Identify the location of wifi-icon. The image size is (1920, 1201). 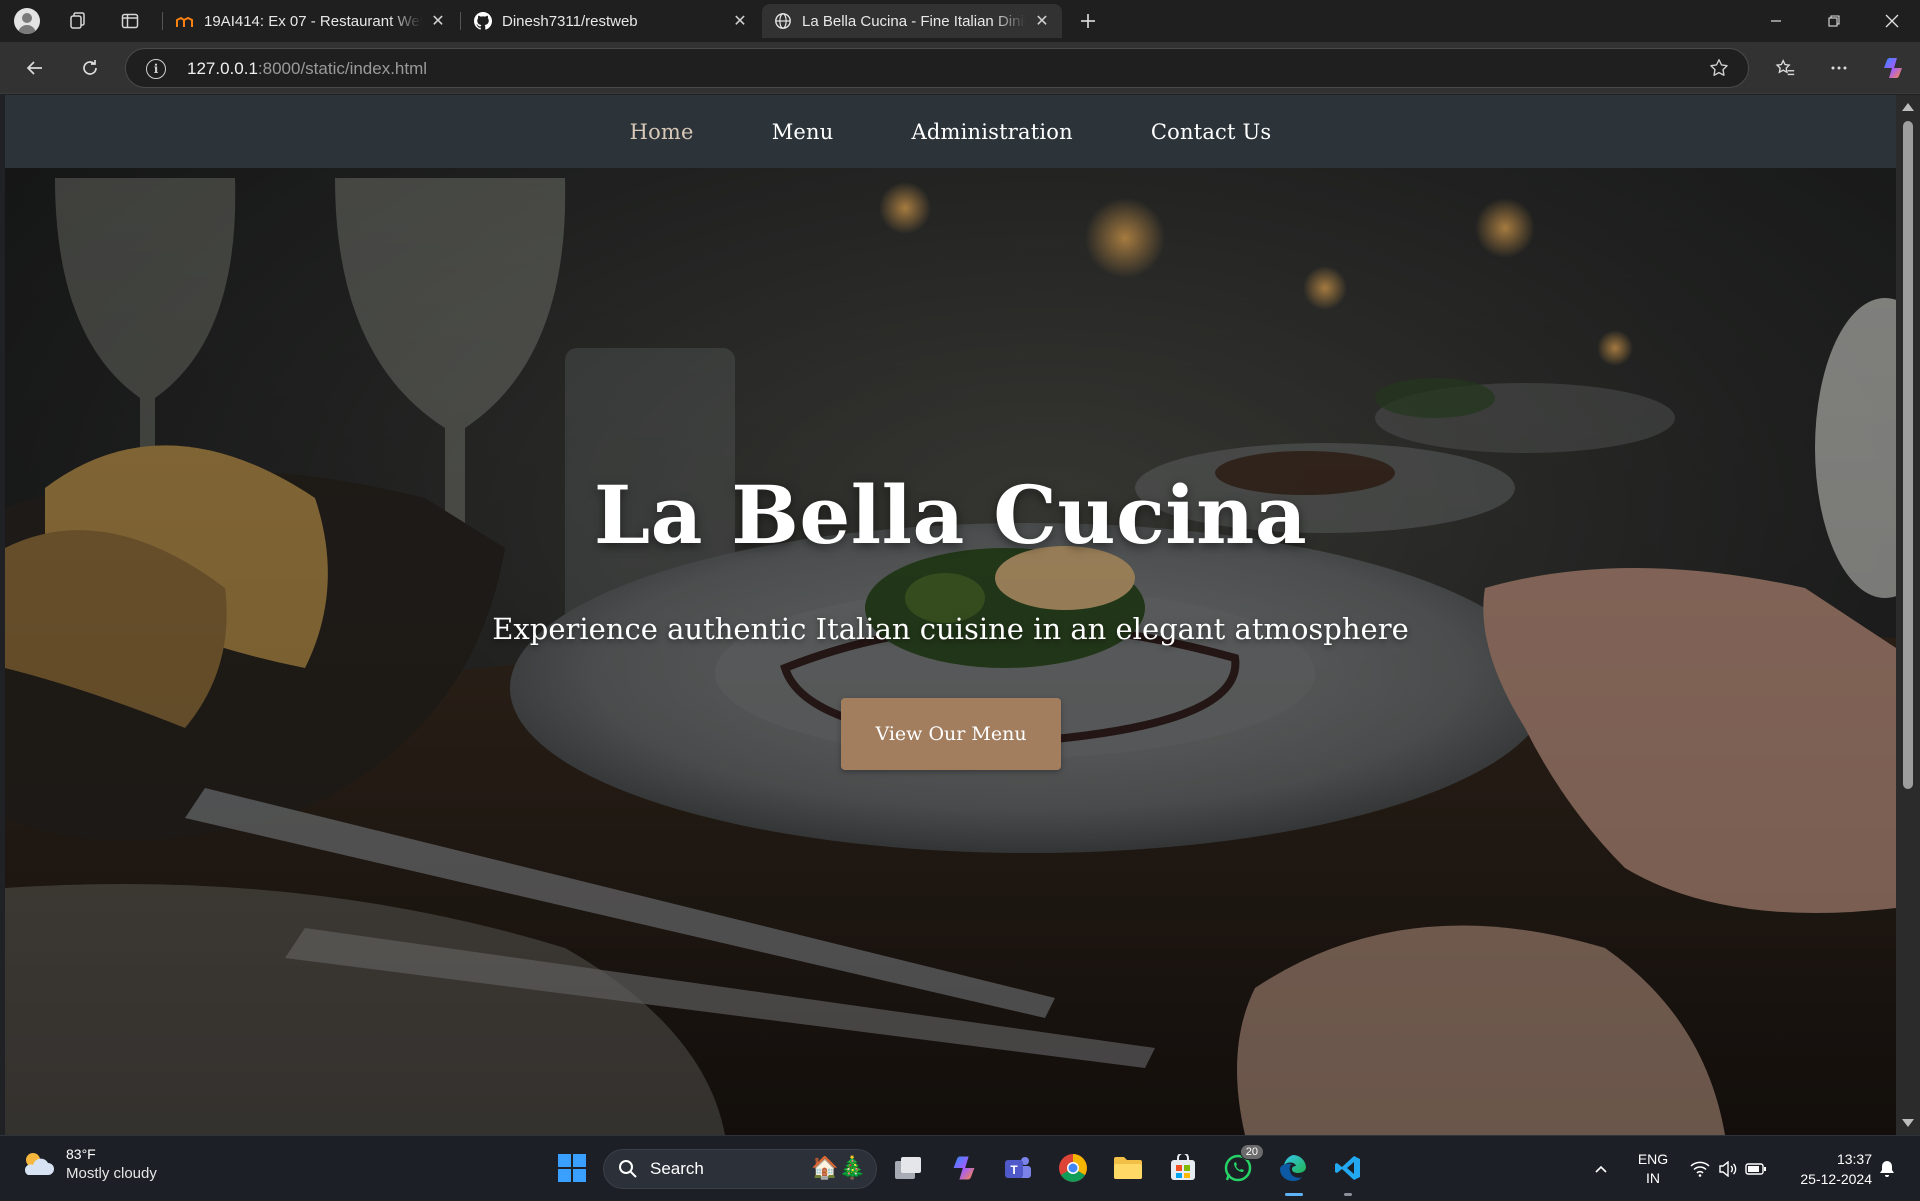
(1700, 1168).